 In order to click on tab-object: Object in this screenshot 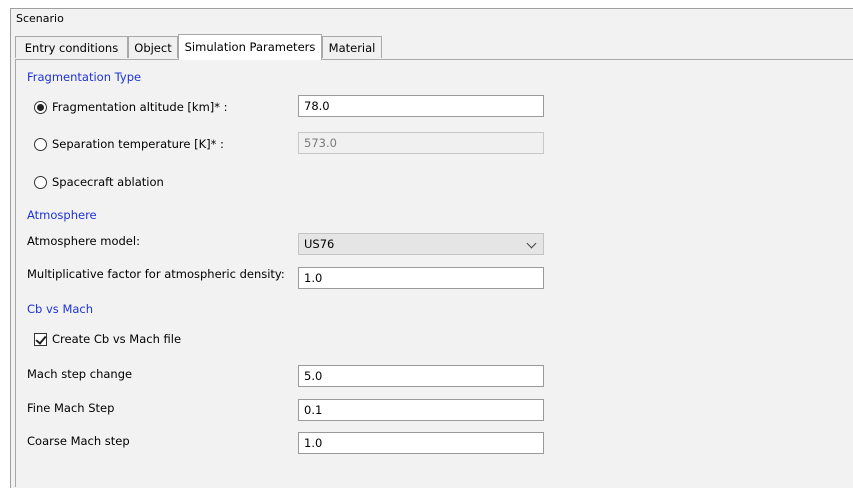, I will do `click(153, 47)`.